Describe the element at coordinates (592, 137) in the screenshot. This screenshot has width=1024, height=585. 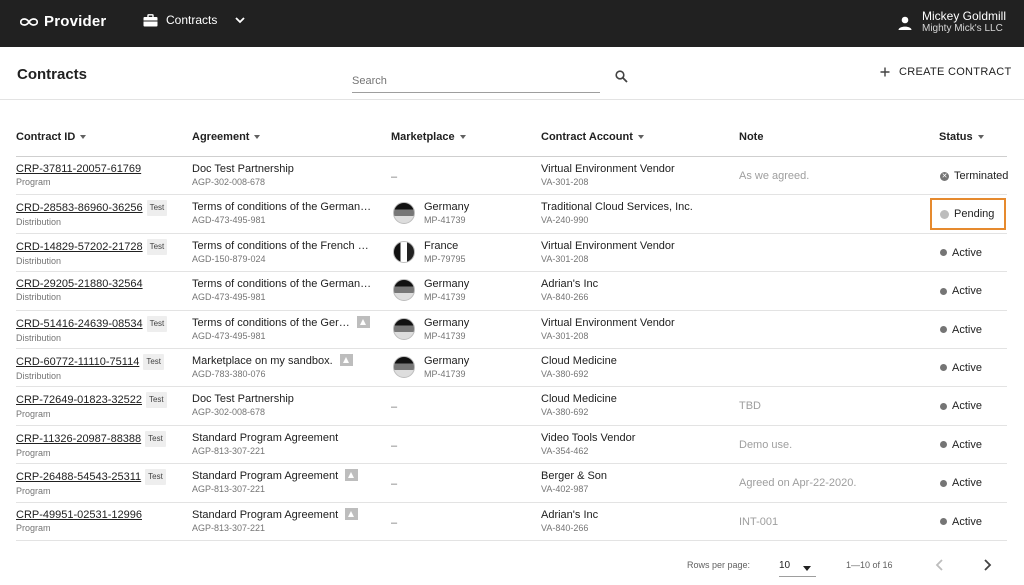
I see `column-header-contract-account: Contract Account` at that location.